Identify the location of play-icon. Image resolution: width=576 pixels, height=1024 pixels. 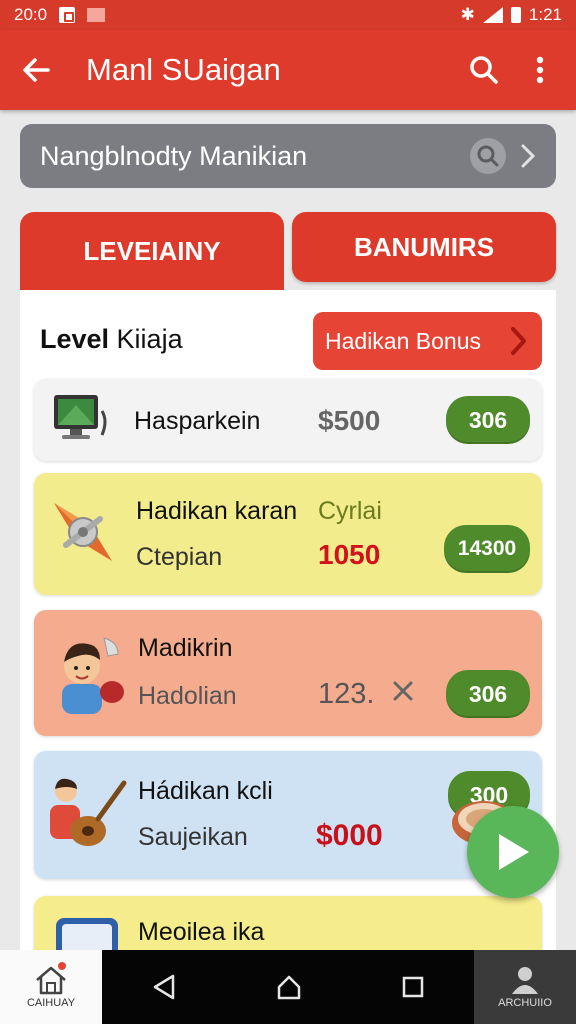
(514, 852).